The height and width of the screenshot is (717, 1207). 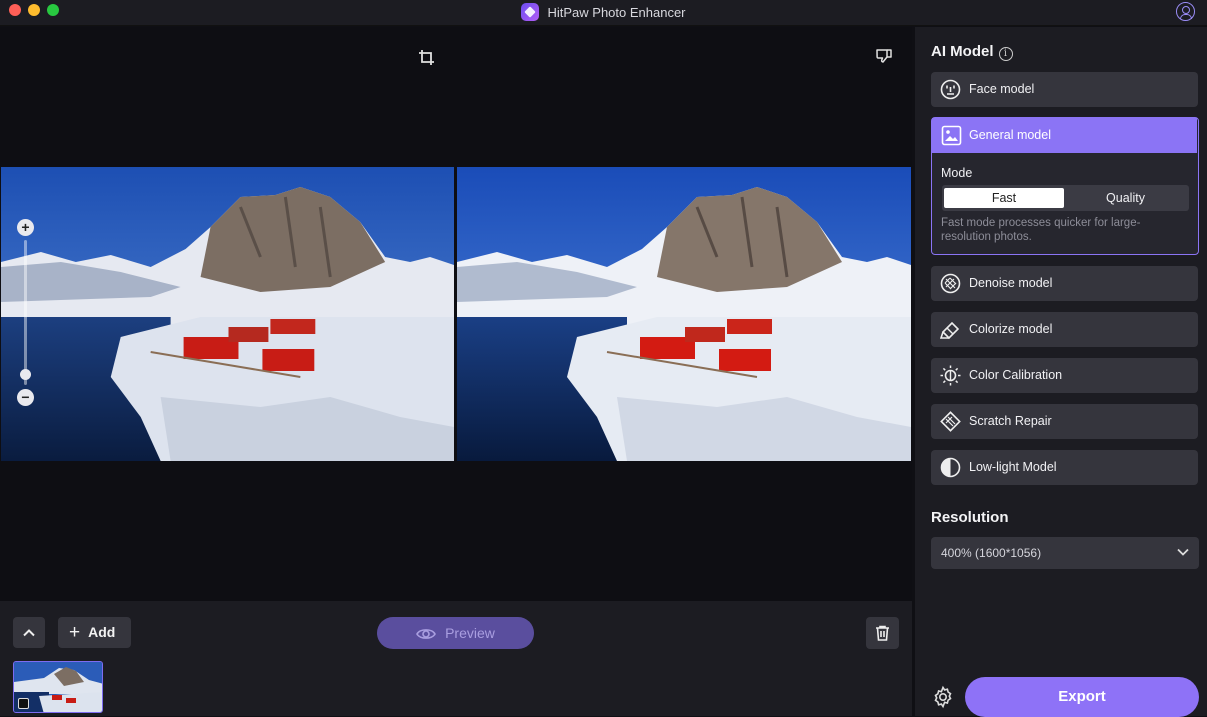 I want to click on window-title-text: HitPaw Photo Enhancer, so click(x=616, y=12).